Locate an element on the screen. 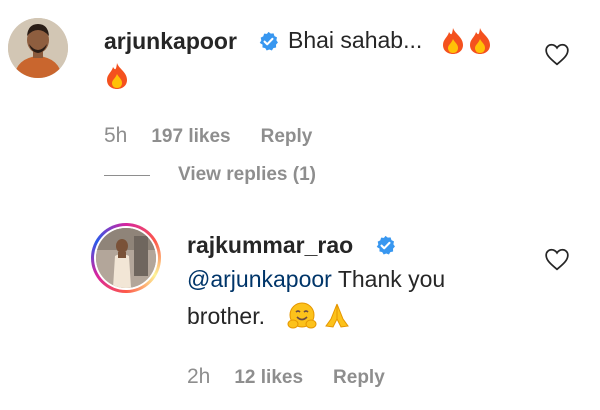 Image resolution: width=600 pixels, height=410 pixels. comment-text-line1: Thank you is located at coordinates (391, 279).